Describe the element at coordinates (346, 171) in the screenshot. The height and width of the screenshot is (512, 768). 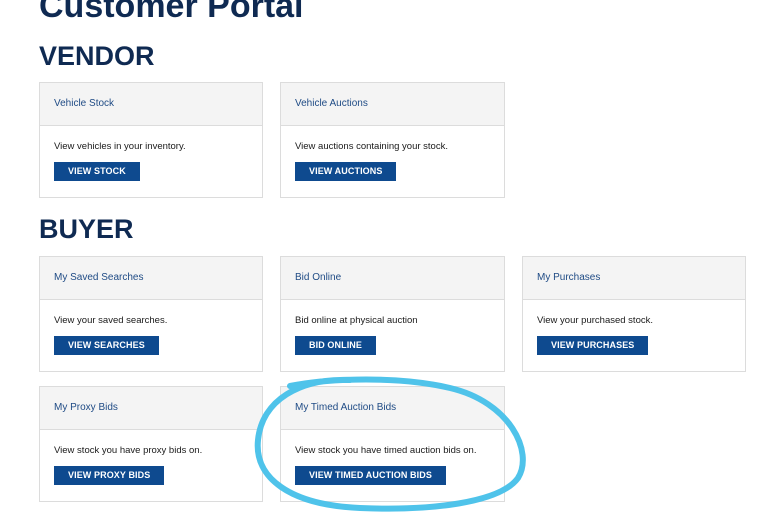
I see `view-auctions-button: VIEW AUCTIONS` at that location.